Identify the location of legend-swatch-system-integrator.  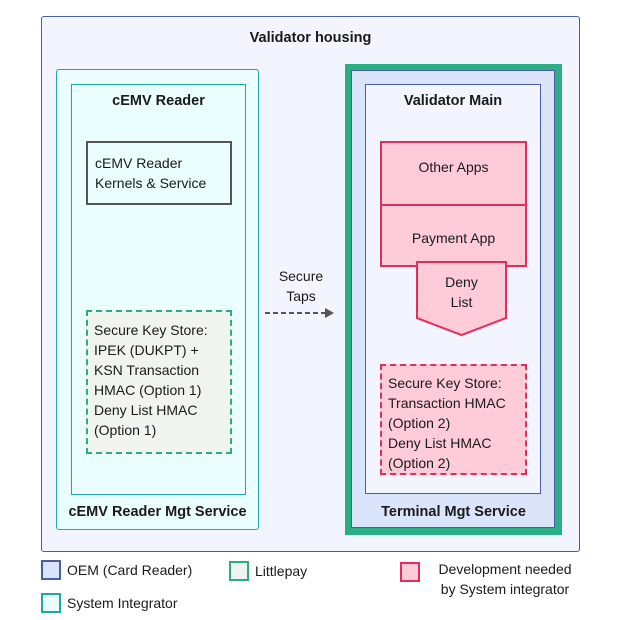
(51, 603).